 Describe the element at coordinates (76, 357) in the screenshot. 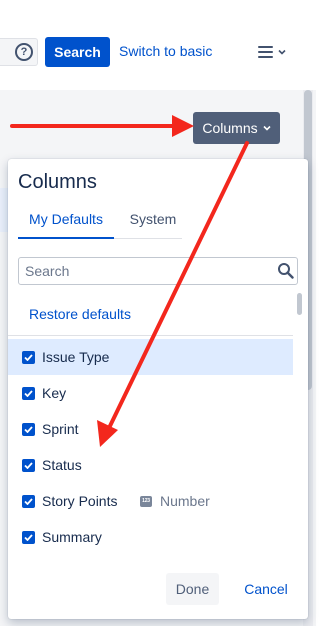

I see `column-item-label: Issue Type` at that location.